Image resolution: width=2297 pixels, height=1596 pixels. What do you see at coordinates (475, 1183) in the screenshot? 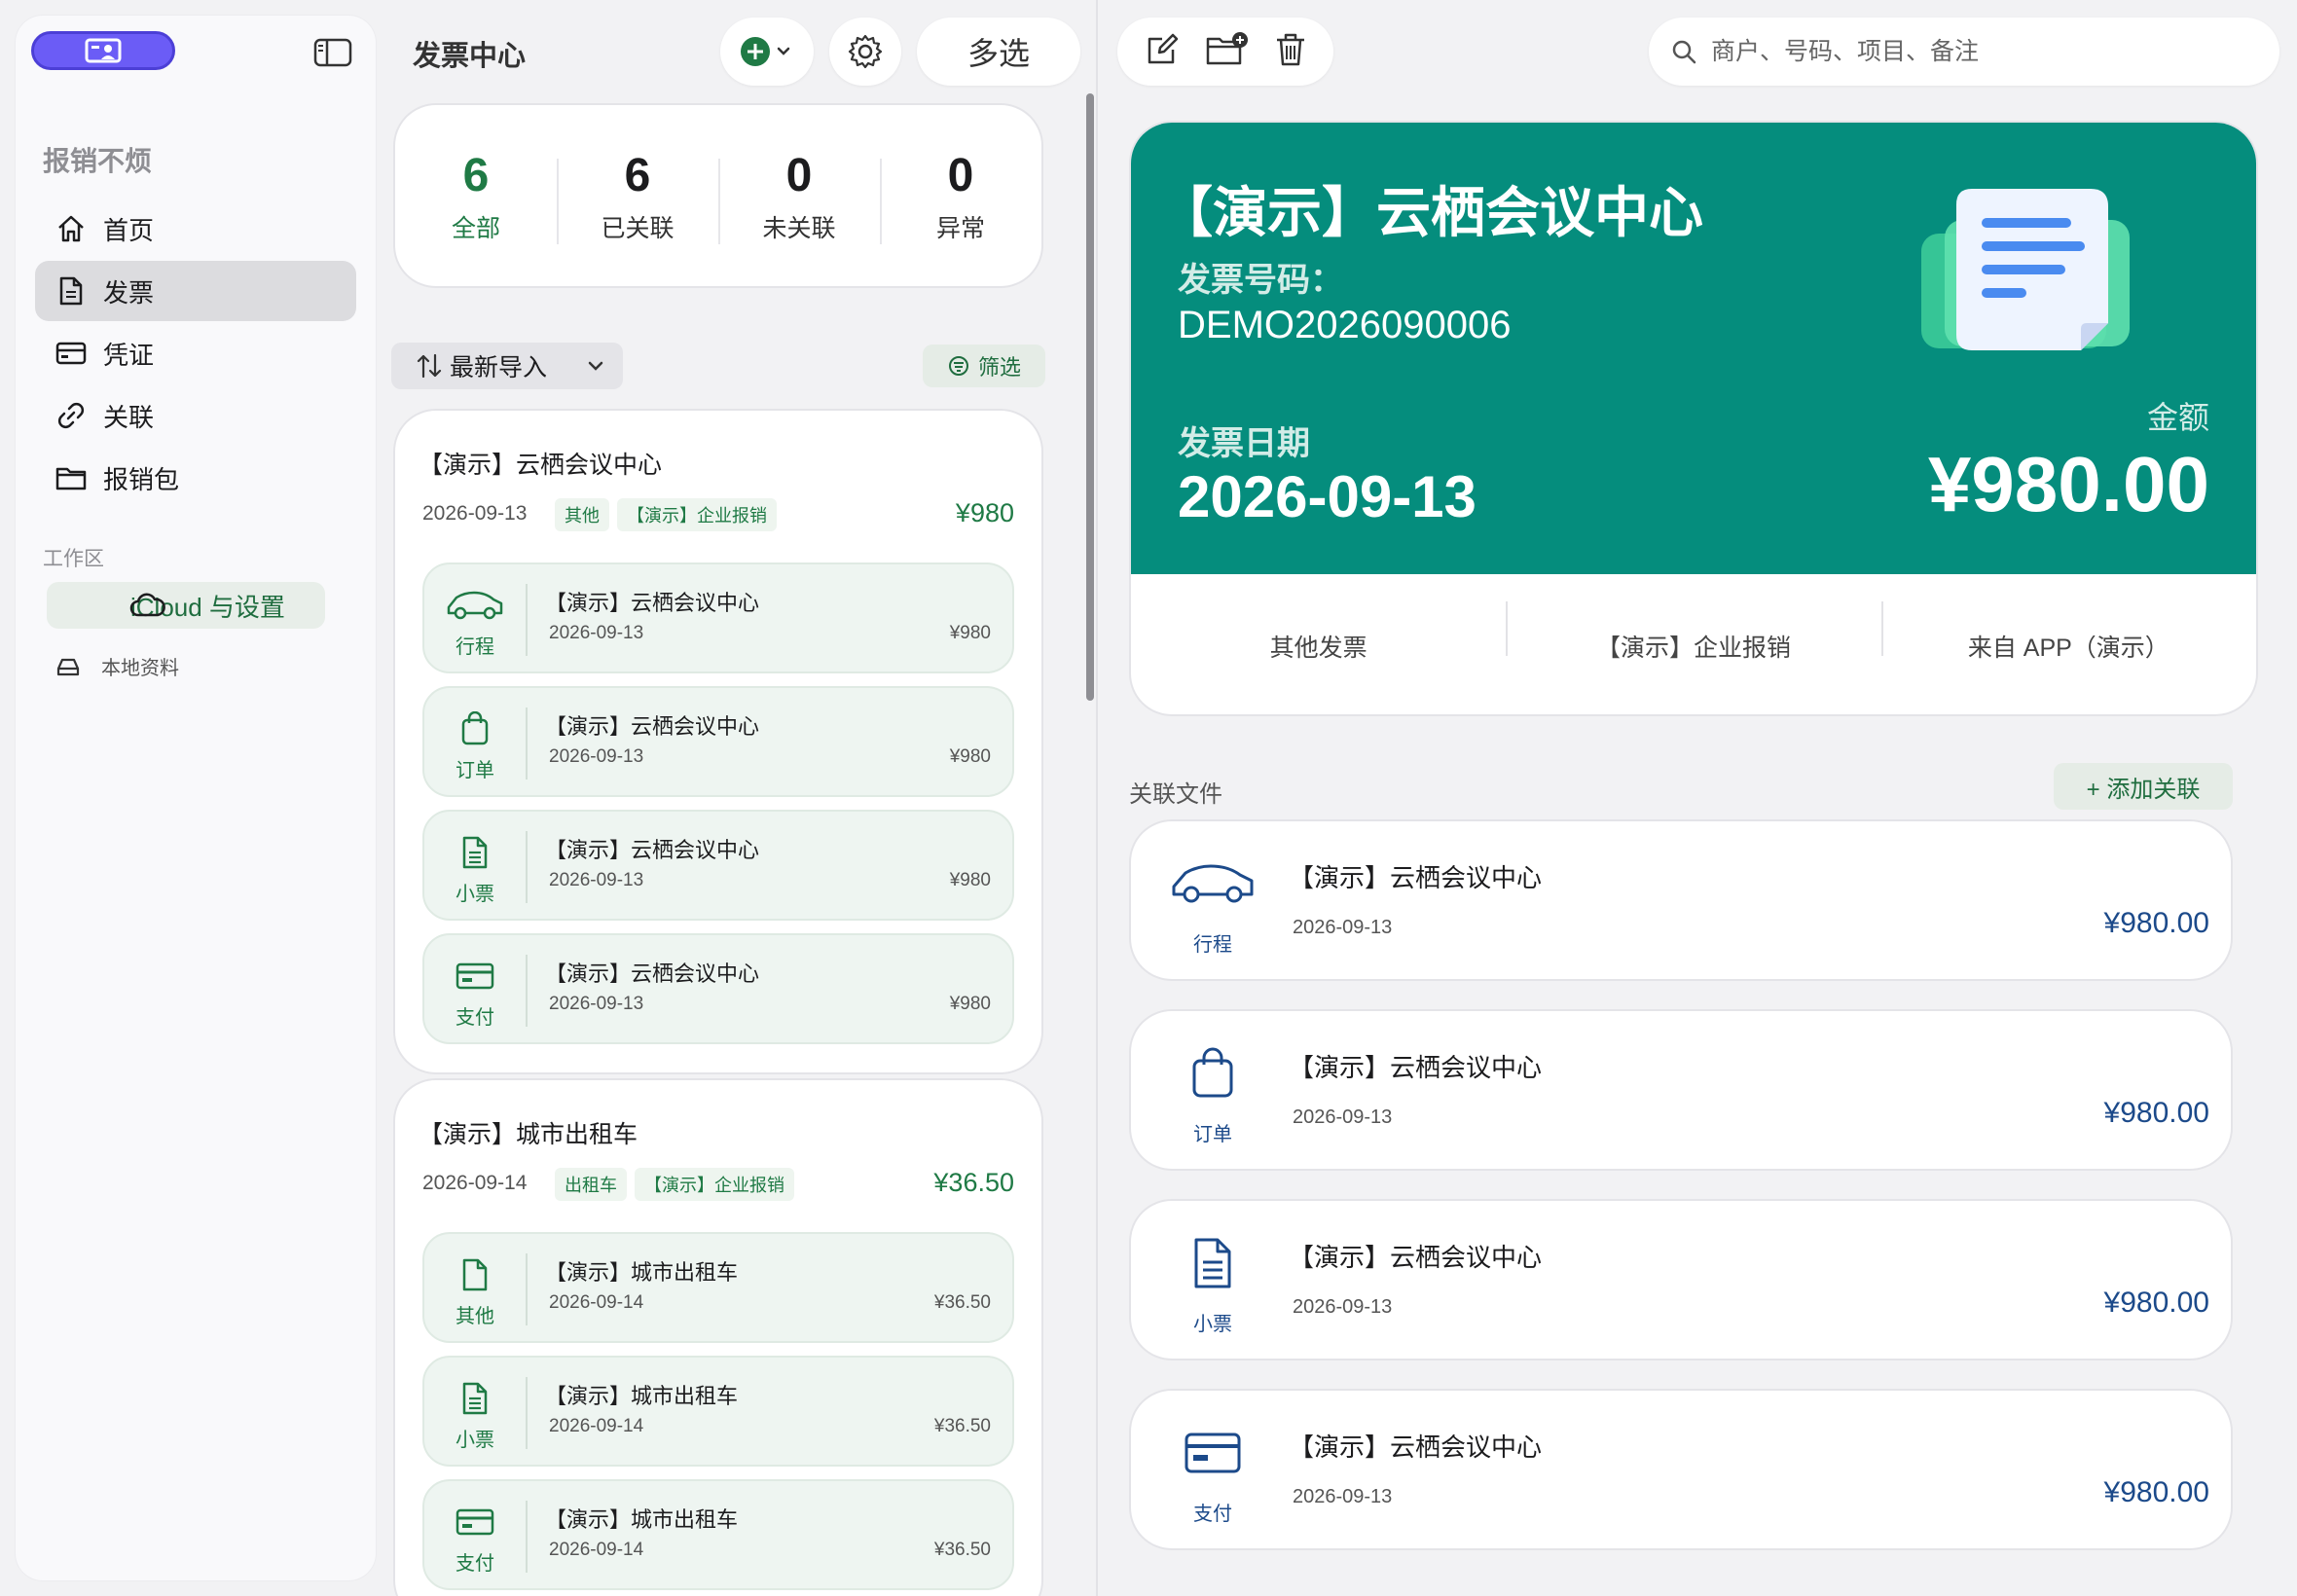
I see `invoice-date: 2026-09-14` at bounding box center [475, 1183].